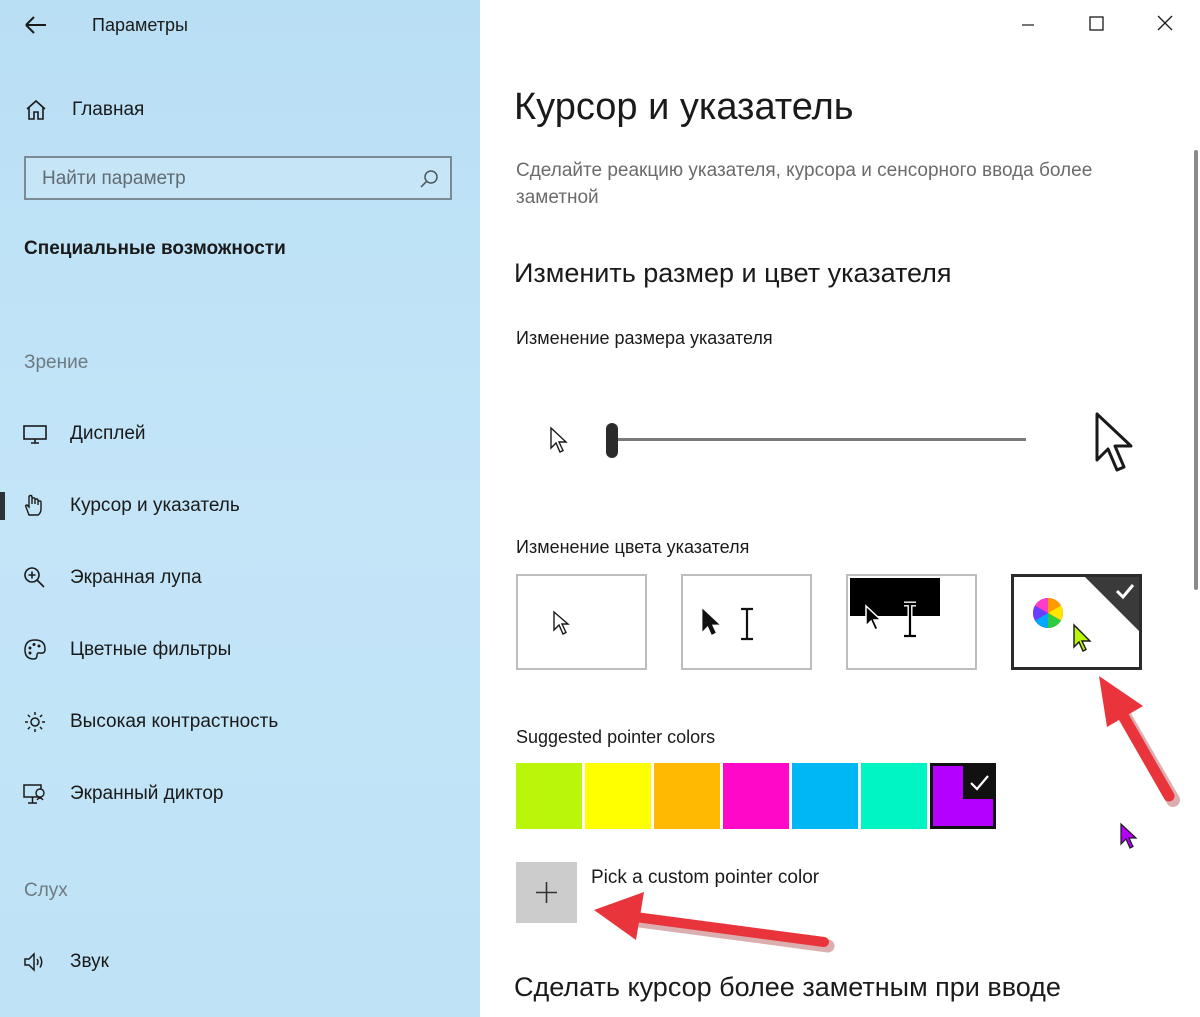 Image resolution: width=1200 pixels, height=1017 pixels. What do you see at coordinates (35, 962) in the screenshot?
I see `speaker-icon` at bounding box center [35, 962].